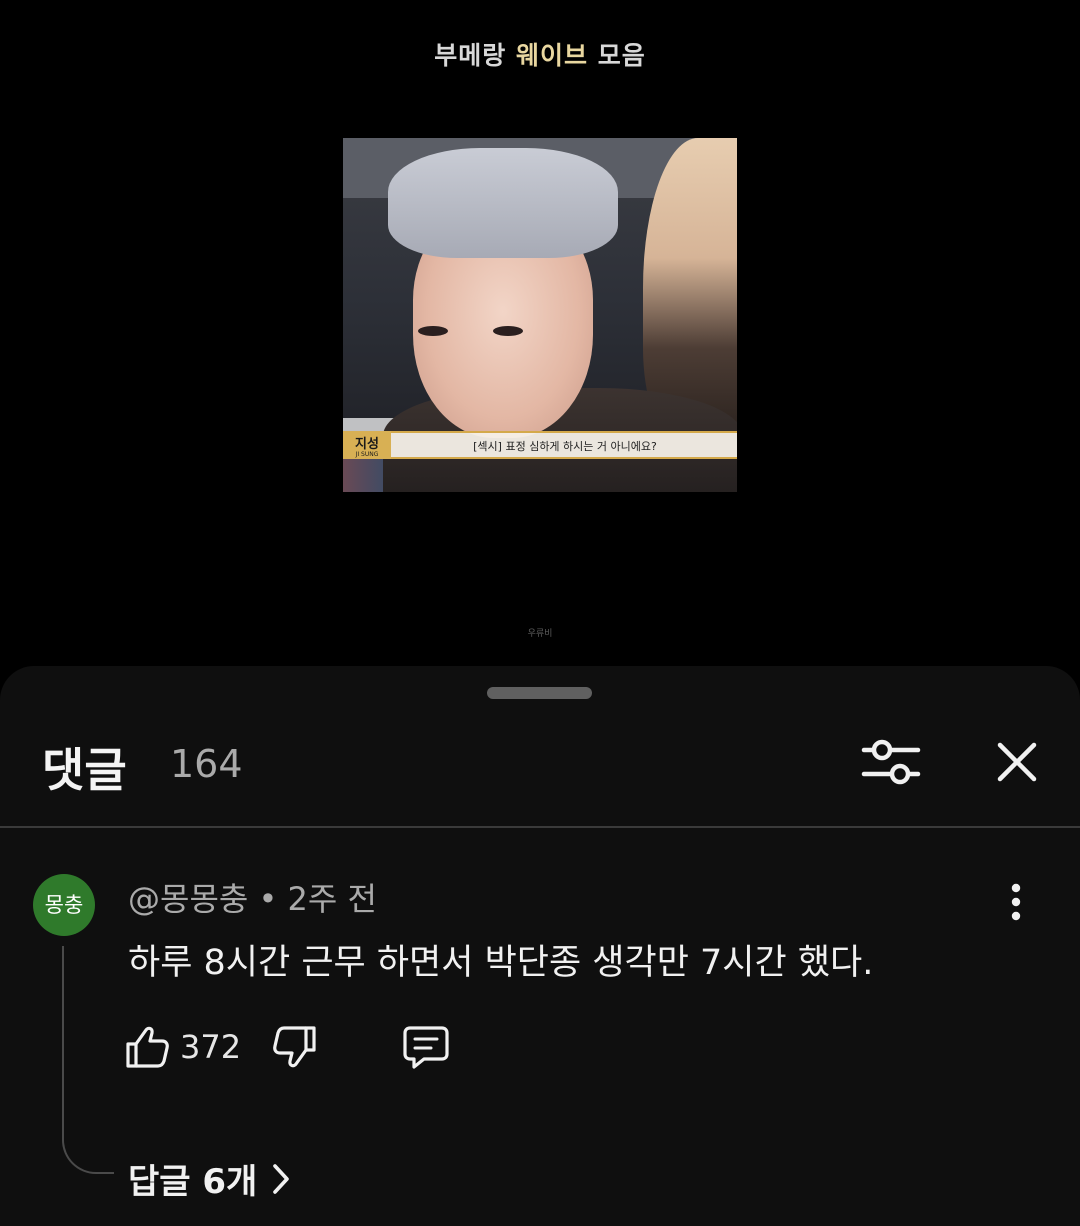 The width and height of the screenshot is (1080, 1226). I want to click on close-button, so click(1017, 762).